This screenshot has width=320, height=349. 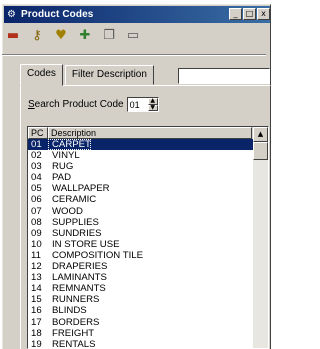 I want to click on row-description: CARPET, so click(x=69, y=145).